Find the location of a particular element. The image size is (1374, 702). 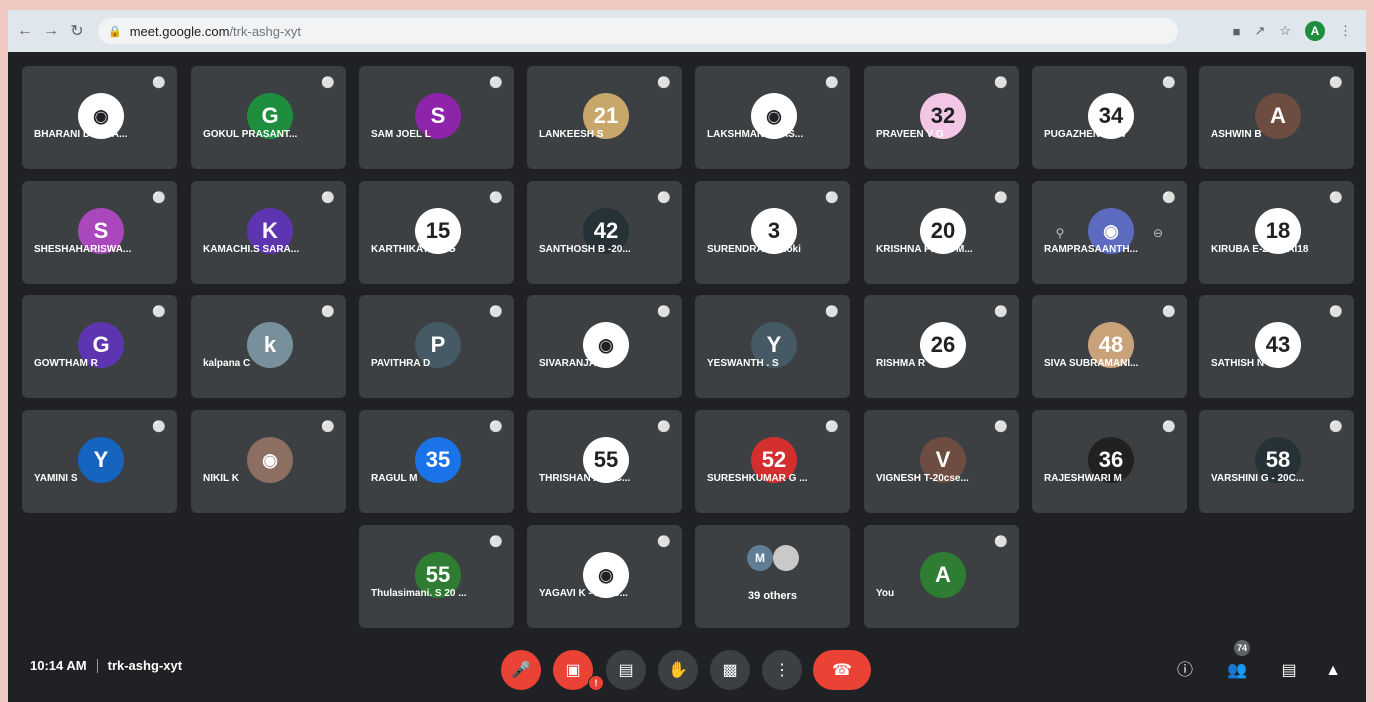

participant-tile: ⚪ S SAM JOEL L is located at coordinates (436, 117).